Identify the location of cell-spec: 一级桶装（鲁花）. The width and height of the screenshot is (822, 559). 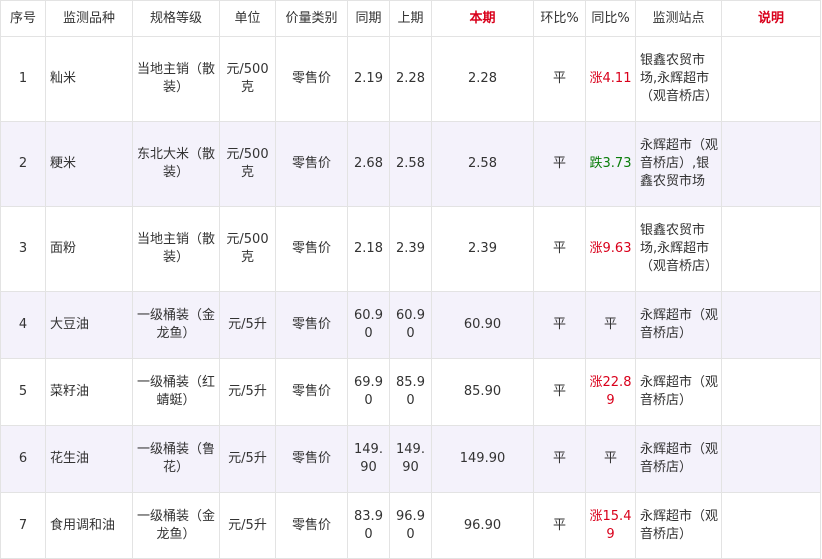
(176, 459).